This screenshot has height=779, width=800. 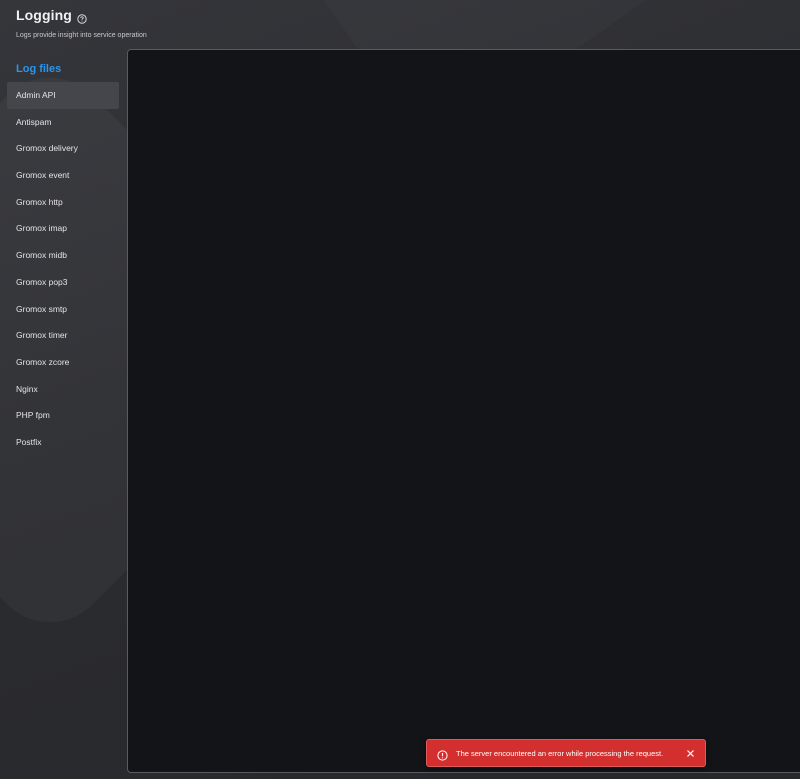 What do you see at coordinates (63, 228) in the screenshot?
I see `sidebar-item-gromox-imap: Gromox imap` at bounding box center [63, 228].